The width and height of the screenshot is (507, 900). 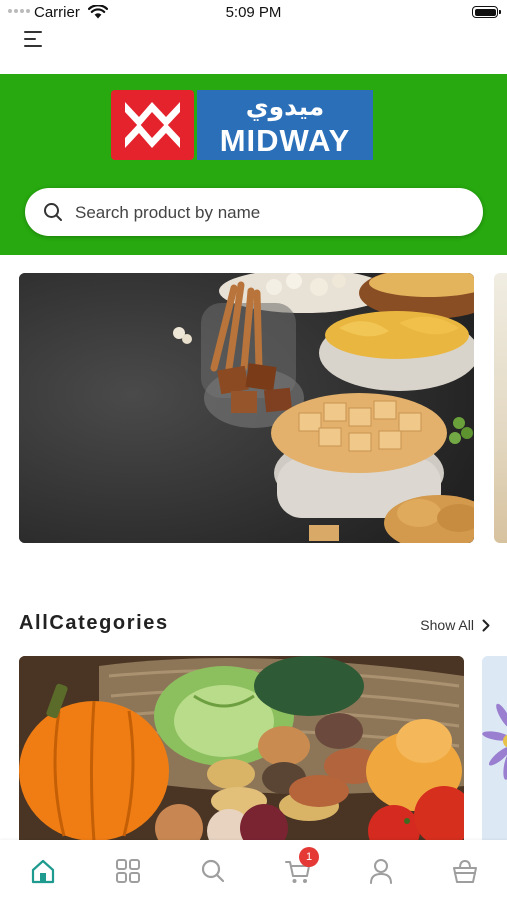 I want to click on category-card-flowers, so click(x=494, y=748).